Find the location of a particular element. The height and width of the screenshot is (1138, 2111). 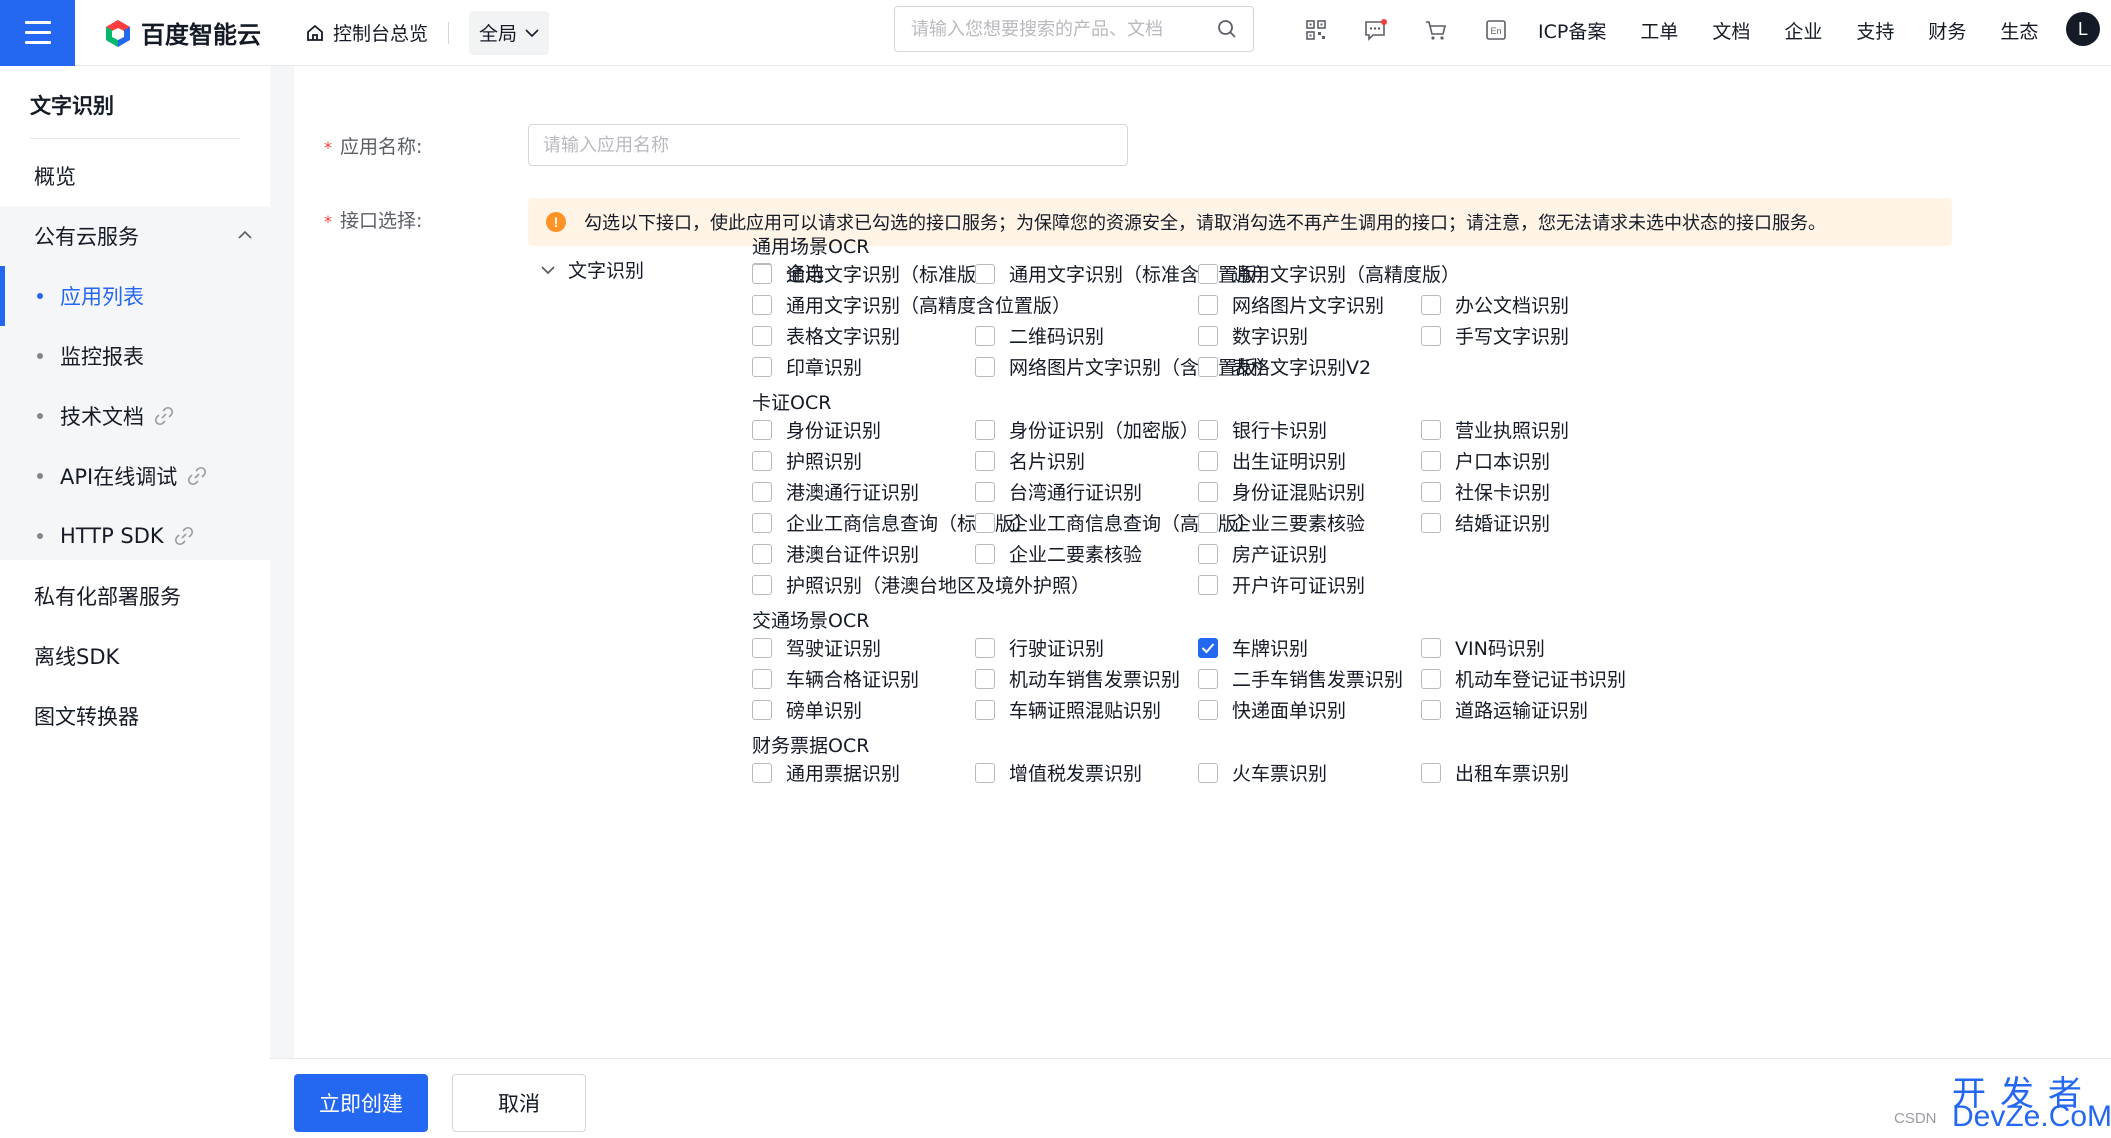

api-checkbox: 护照识别（港澳台地区及境外护照） is located at coordinates (921, 584).